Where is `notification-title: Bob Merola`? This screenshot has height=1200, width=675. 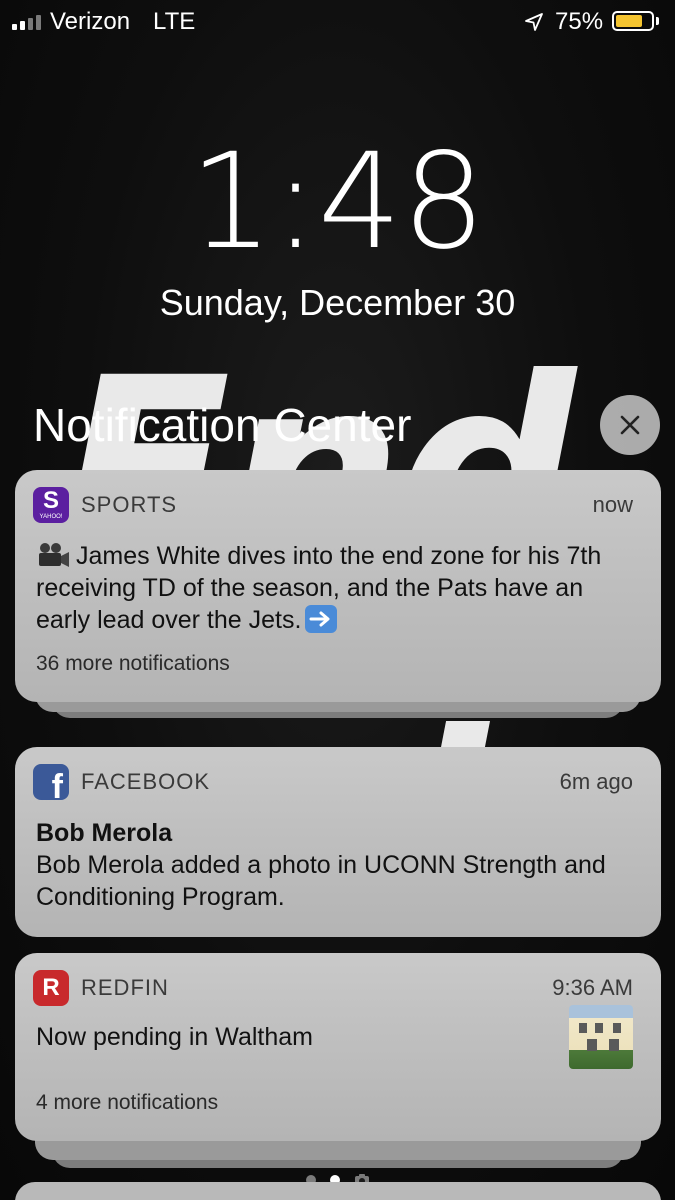
notification-title: Bob Merola is located at coordinates (104, 833).